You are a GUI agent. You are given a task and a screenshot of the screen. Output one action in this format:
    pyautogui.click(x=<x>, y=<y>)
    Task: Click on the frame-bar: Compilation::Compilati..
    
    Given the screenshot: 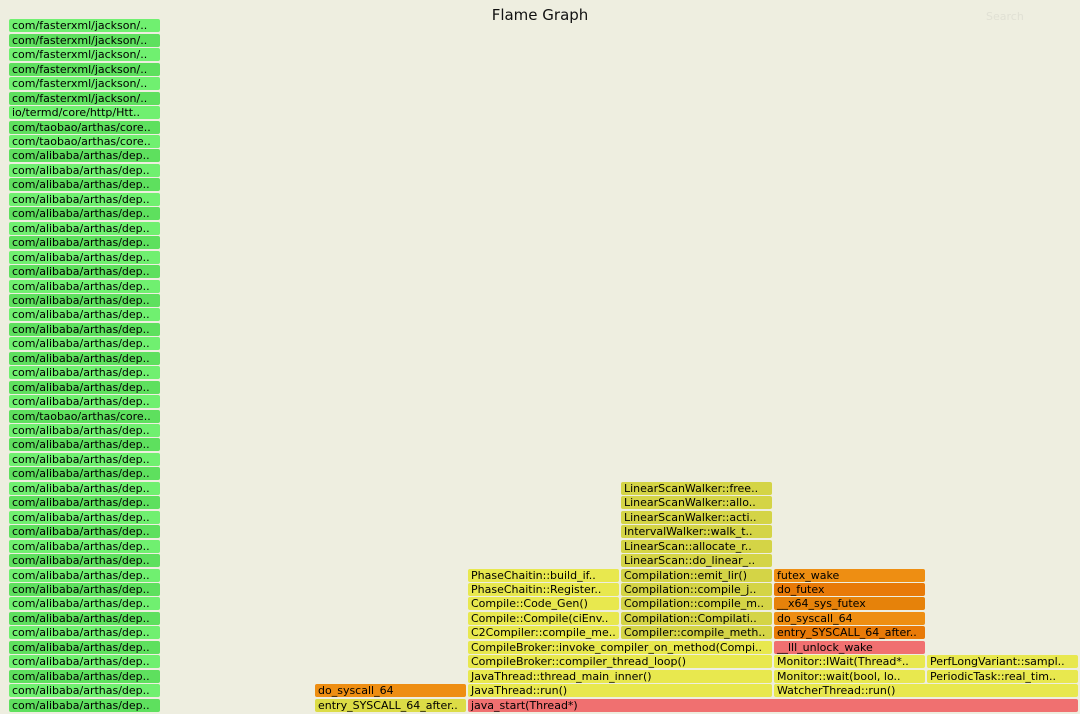 What is the action you would take?
    pyautogui.click(x=696, y=618)
    